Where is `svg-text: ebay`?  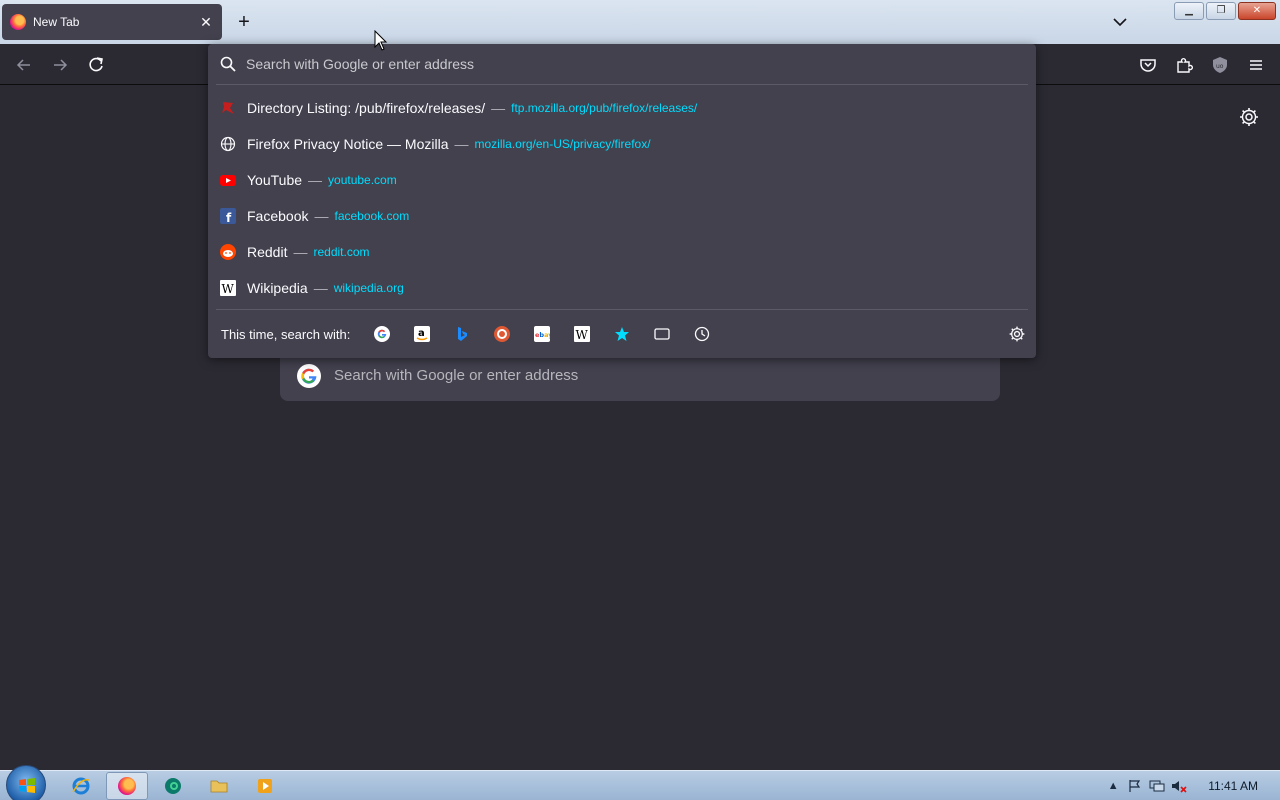
svg-text: ebay is located at coordinates (542, 335).